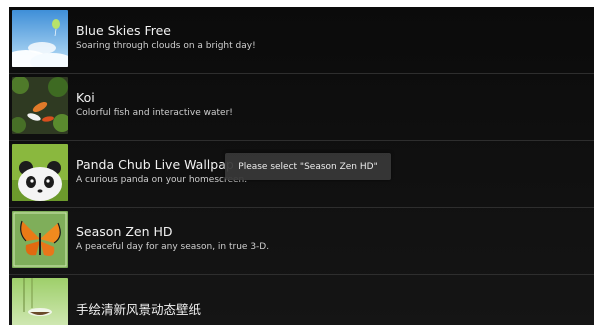  What do you see at coordinates (40, 239) in the screenshot?
I see `butterfly-icon` at bounding box center [40, 239].